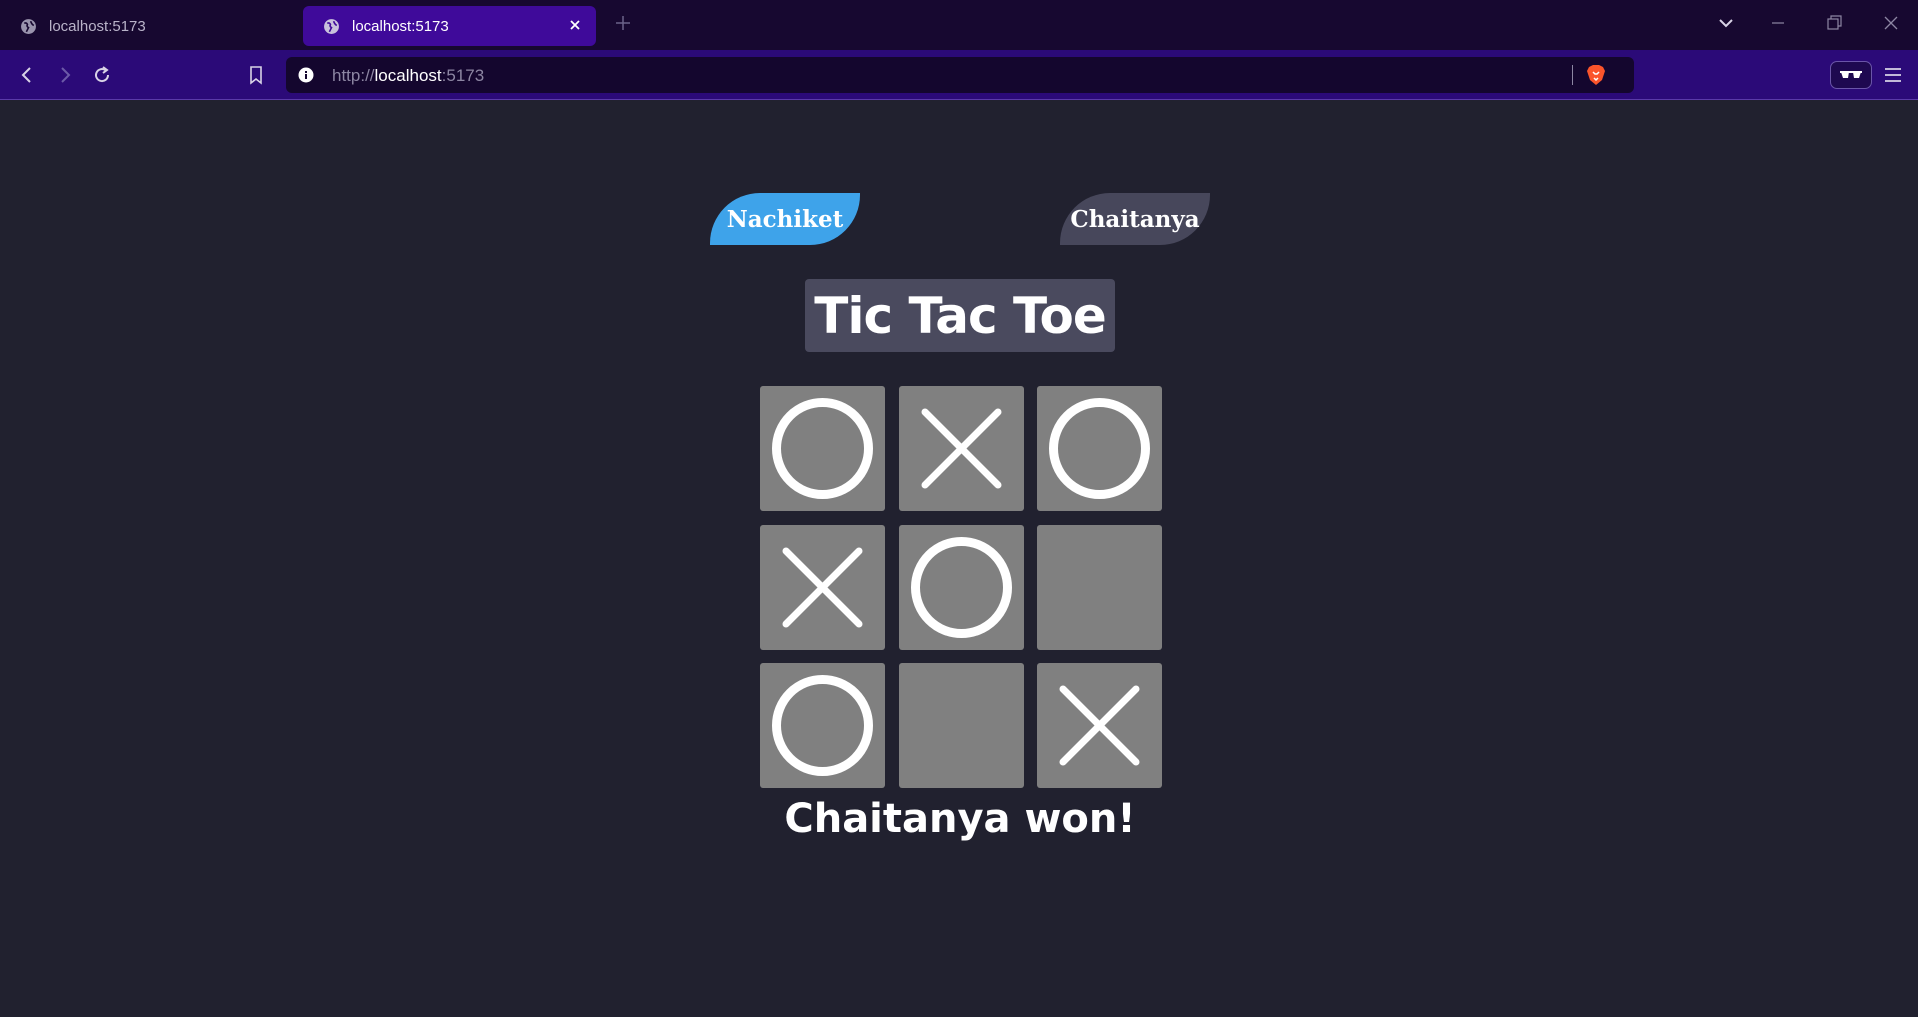  What do you see at coordinates (463, 75) in the screenshot?
I see `url-port: :5173` at bounding box center [463, 75].